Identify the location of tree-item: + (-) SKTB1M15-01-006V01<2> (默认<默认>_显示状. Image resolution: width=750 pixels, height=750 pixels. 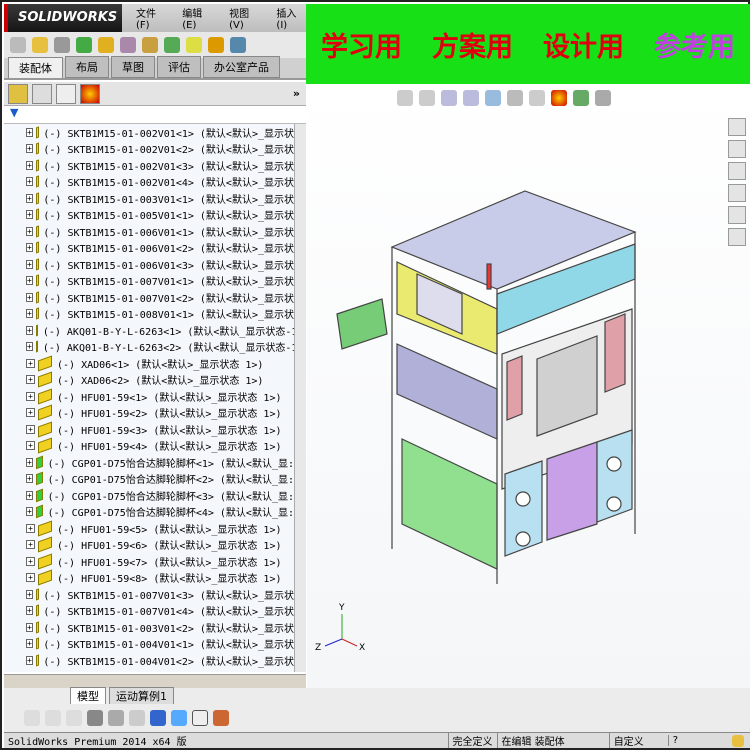
(149, 248).